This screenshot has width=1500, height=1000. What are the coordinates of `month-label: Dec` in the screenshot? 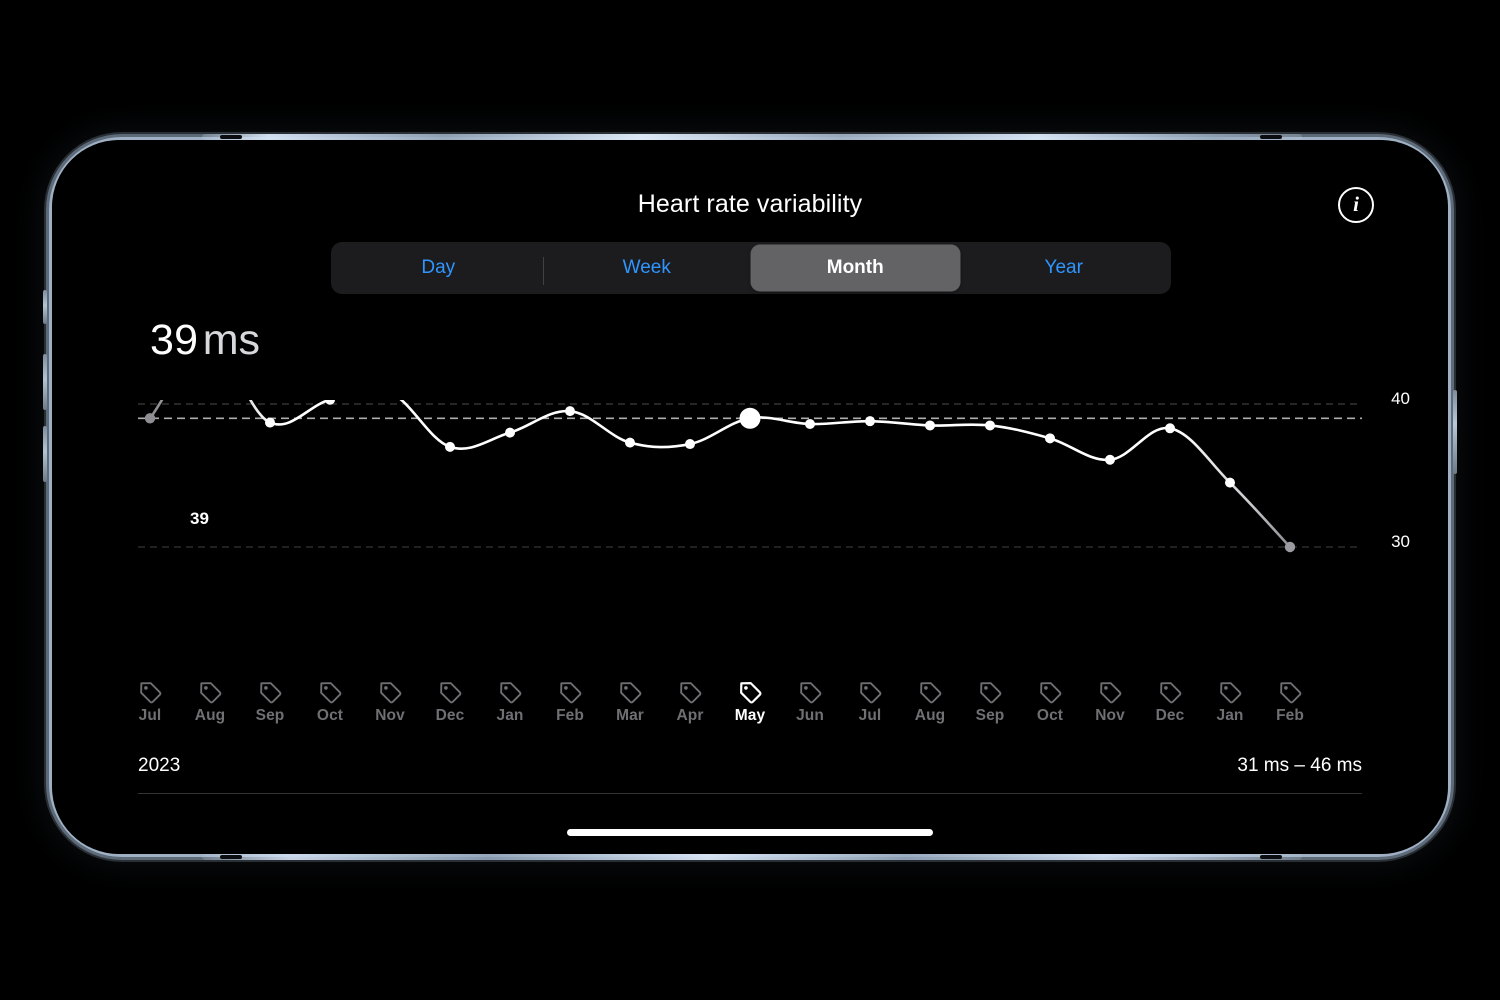 It's located at (1170, 715).